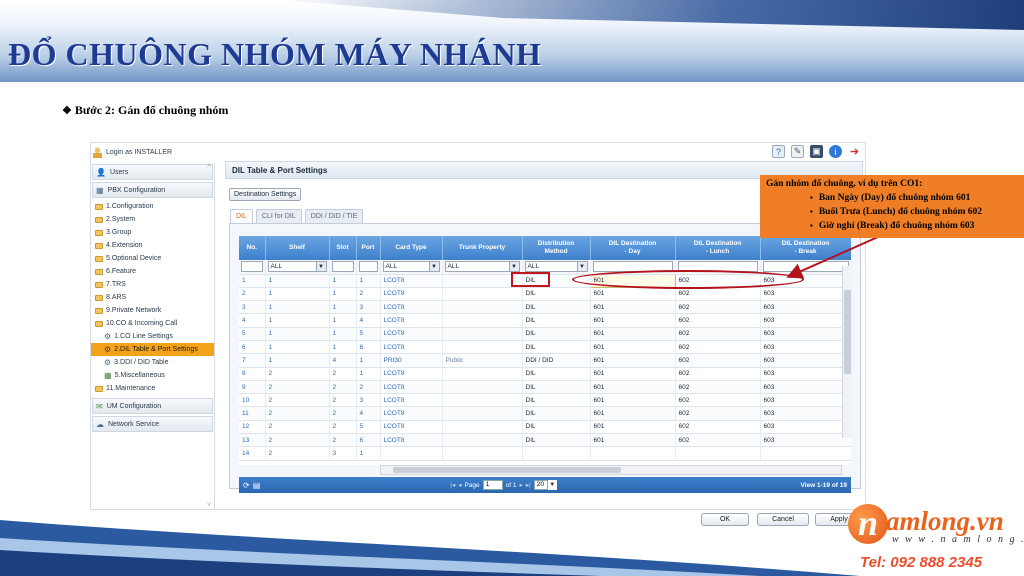 Image resolution: width=1024 pixels, height=576 pixels. I want to click on table-row: 4 1 1 4 LCOT8 DIL 601 602 603, so click(545, 320).